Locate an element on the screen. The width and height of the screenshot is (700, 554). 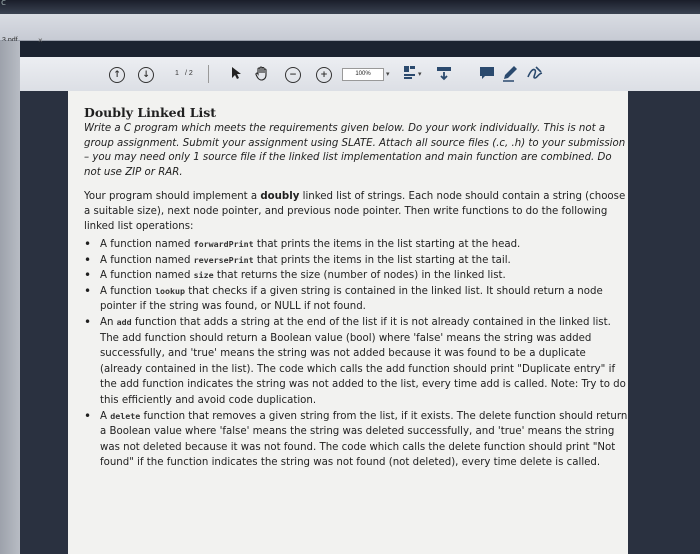
pdf-toolbar: ↑ ↓ 1 / 2 − + 100% ▾ ▾ is located at coordinates (360, 74).